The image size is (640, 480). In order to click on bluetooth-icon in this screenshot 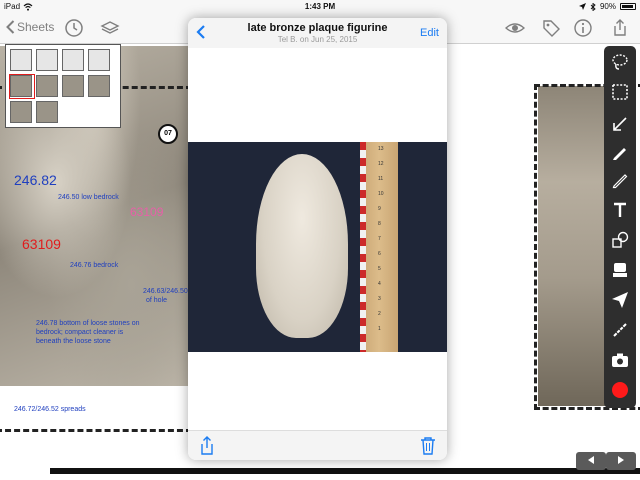, I will do `click(593, 6)`.